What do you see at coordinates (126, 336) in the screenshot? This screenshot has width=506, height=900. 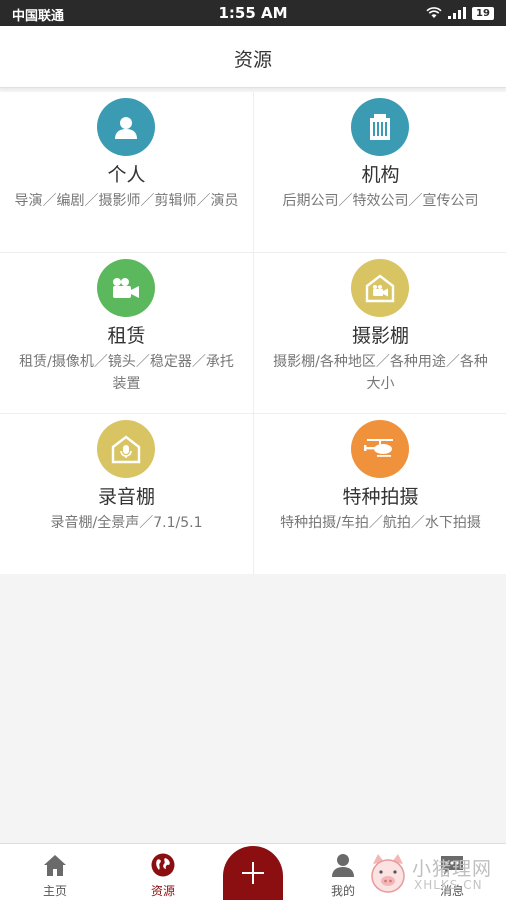 I see `category-title: 租赁` at bounding box center [126, 336].